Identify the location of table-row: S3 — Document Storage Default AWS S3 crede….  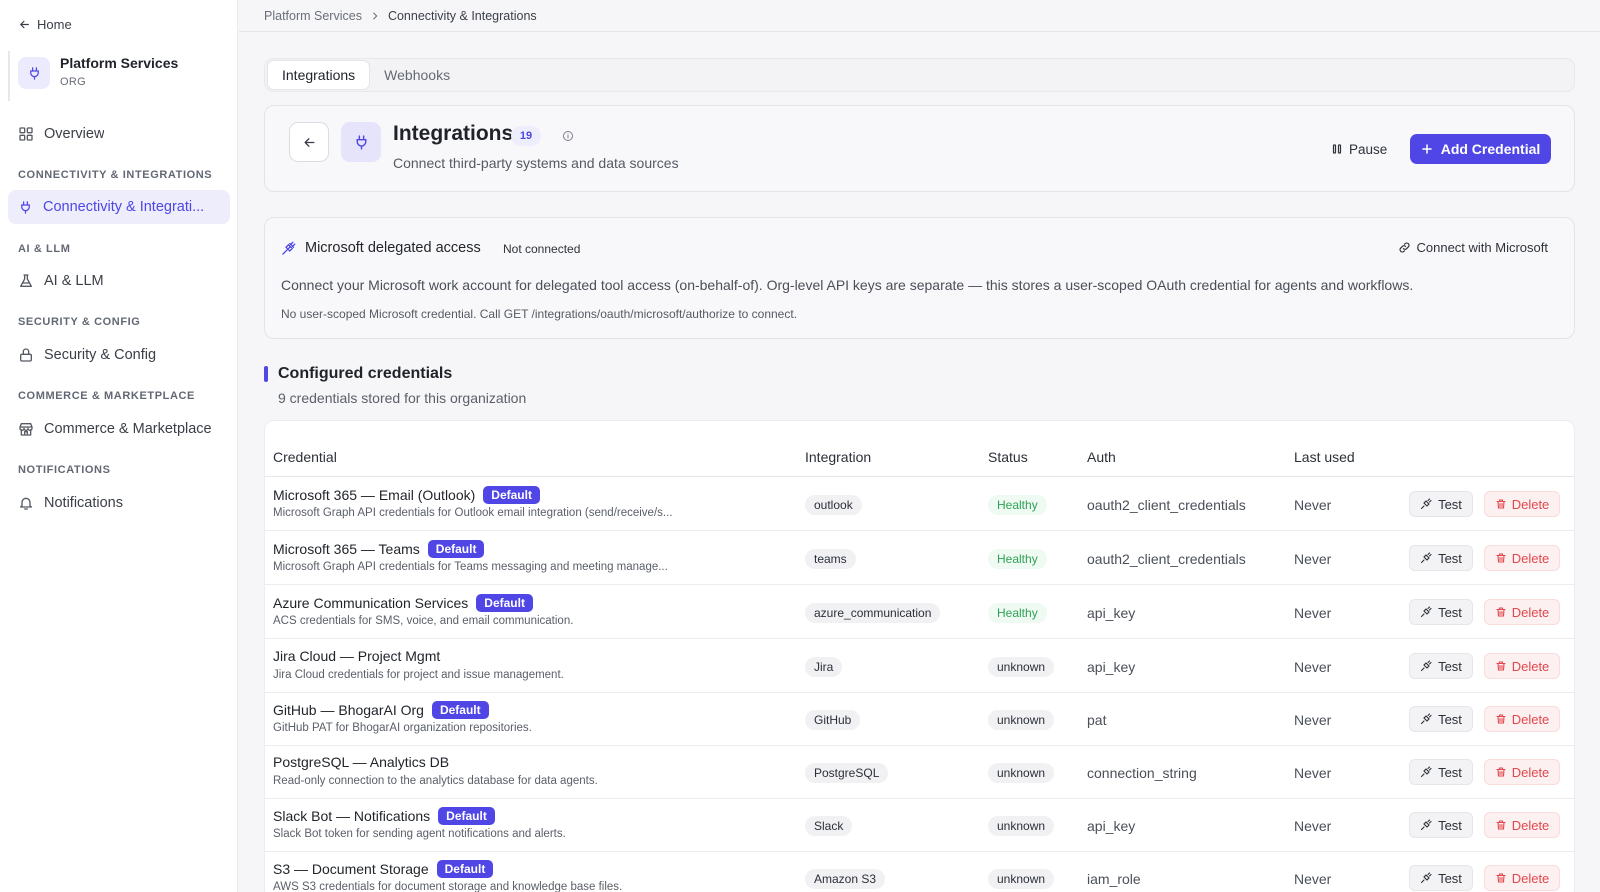
(919, 871).